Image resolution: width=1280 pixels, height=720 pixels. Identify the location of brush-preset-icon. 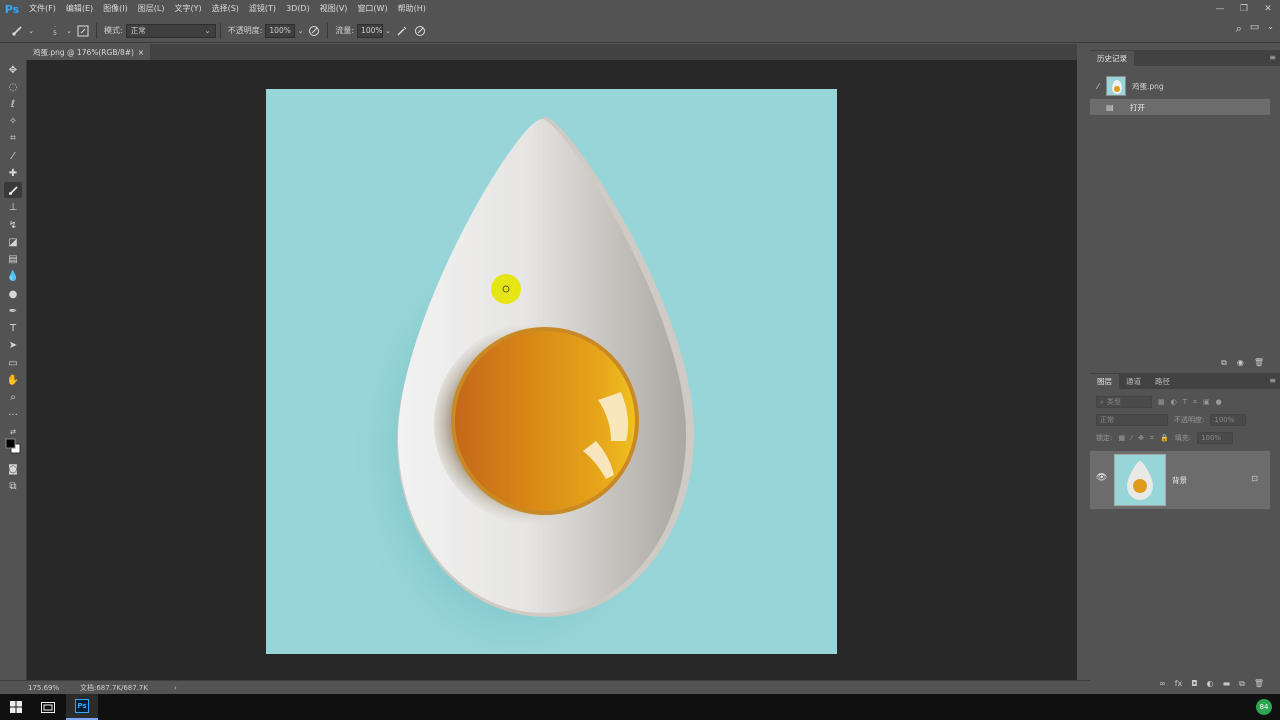
(17, 31).